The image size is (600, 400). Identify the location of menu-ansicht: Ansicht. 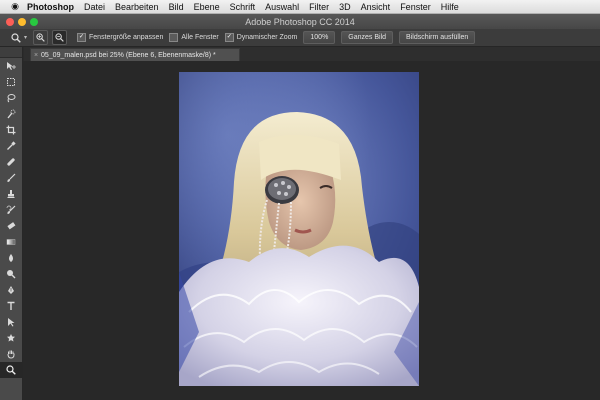
(376, 7).